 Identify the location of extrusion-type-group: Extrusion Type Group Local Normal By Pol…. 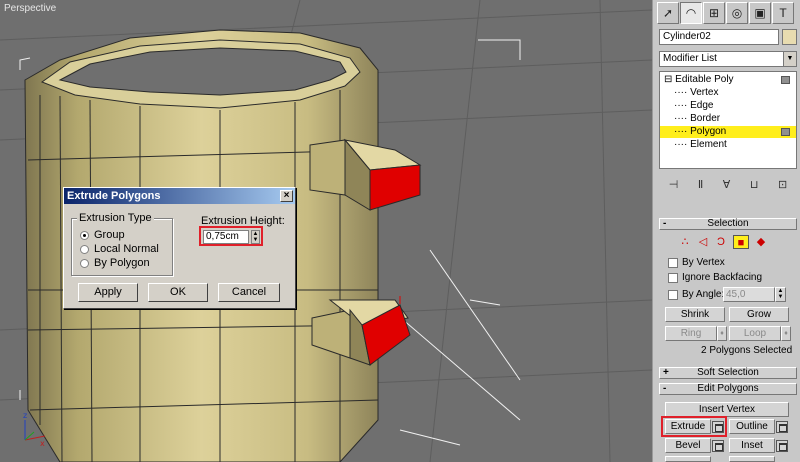
(122, 244).